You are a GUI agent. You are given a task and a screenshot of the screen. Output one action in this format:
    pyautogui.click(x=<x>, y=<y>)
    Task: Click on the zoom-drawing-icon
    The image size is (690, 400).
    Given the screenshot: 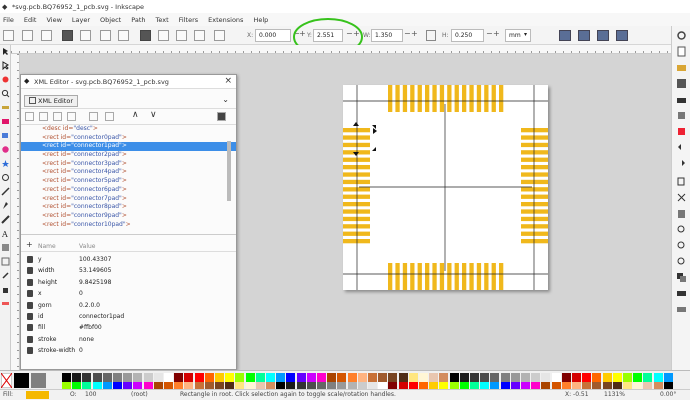 What is the action you would take?
    pyautogui.click(x=681, y=245)
    